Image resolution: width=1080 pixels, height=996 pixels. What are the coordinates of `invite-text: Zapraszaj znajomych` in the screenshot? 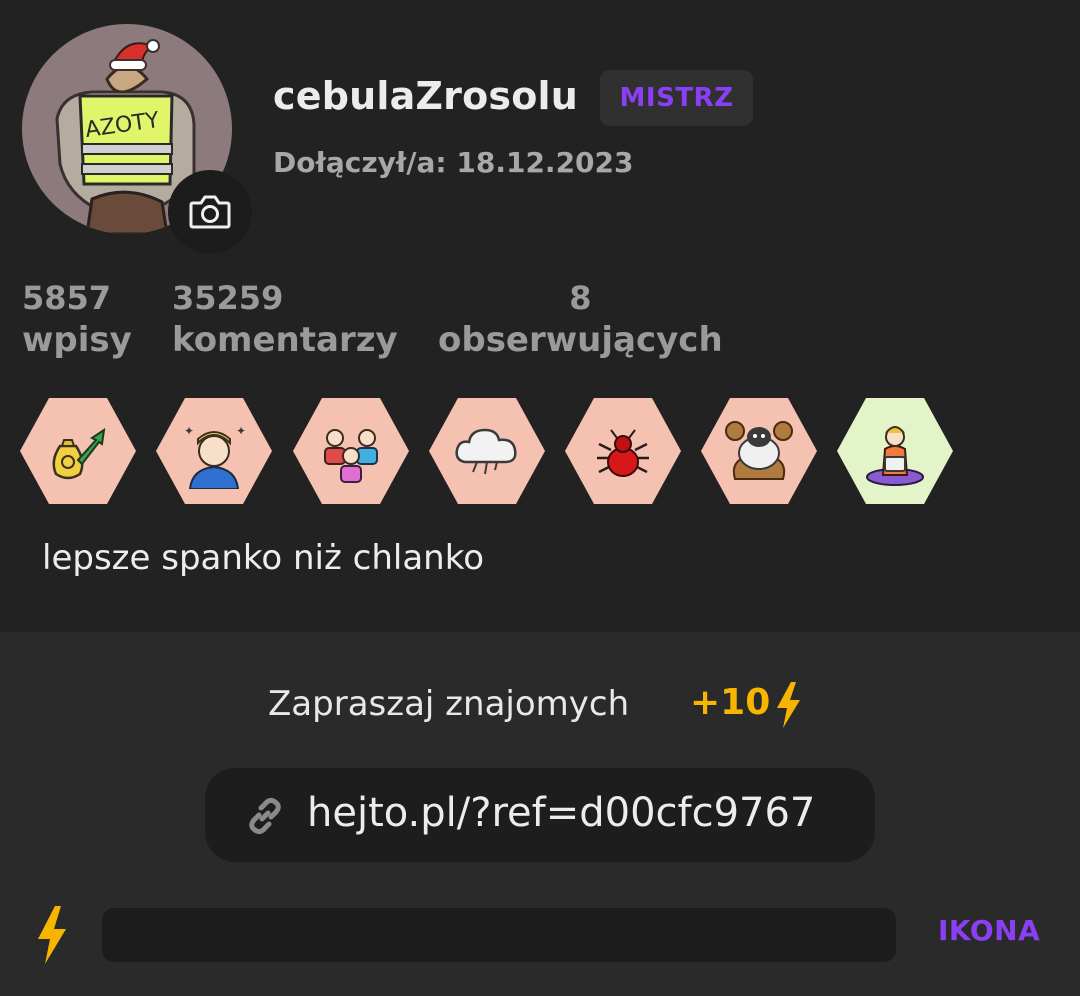 It's located at (449, 704).